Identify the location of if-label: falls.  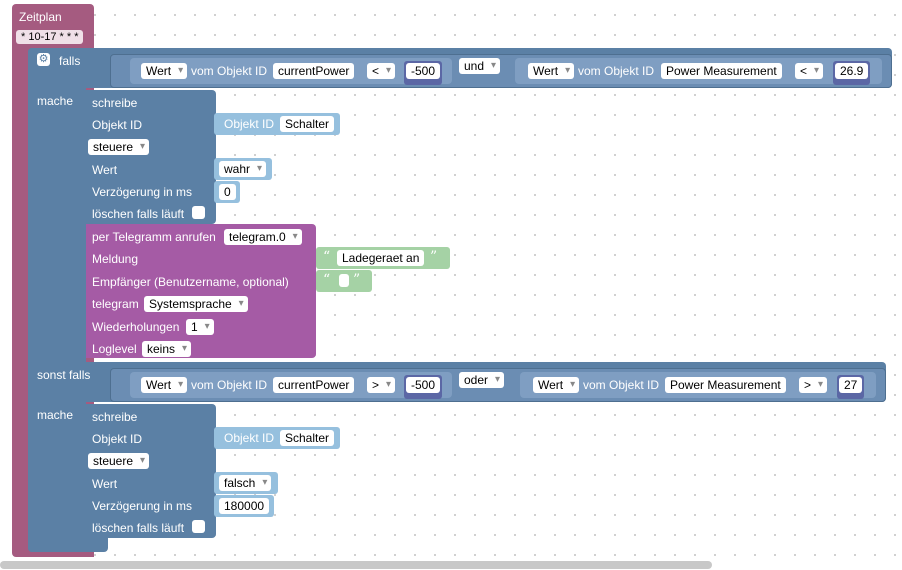
(70, 61).